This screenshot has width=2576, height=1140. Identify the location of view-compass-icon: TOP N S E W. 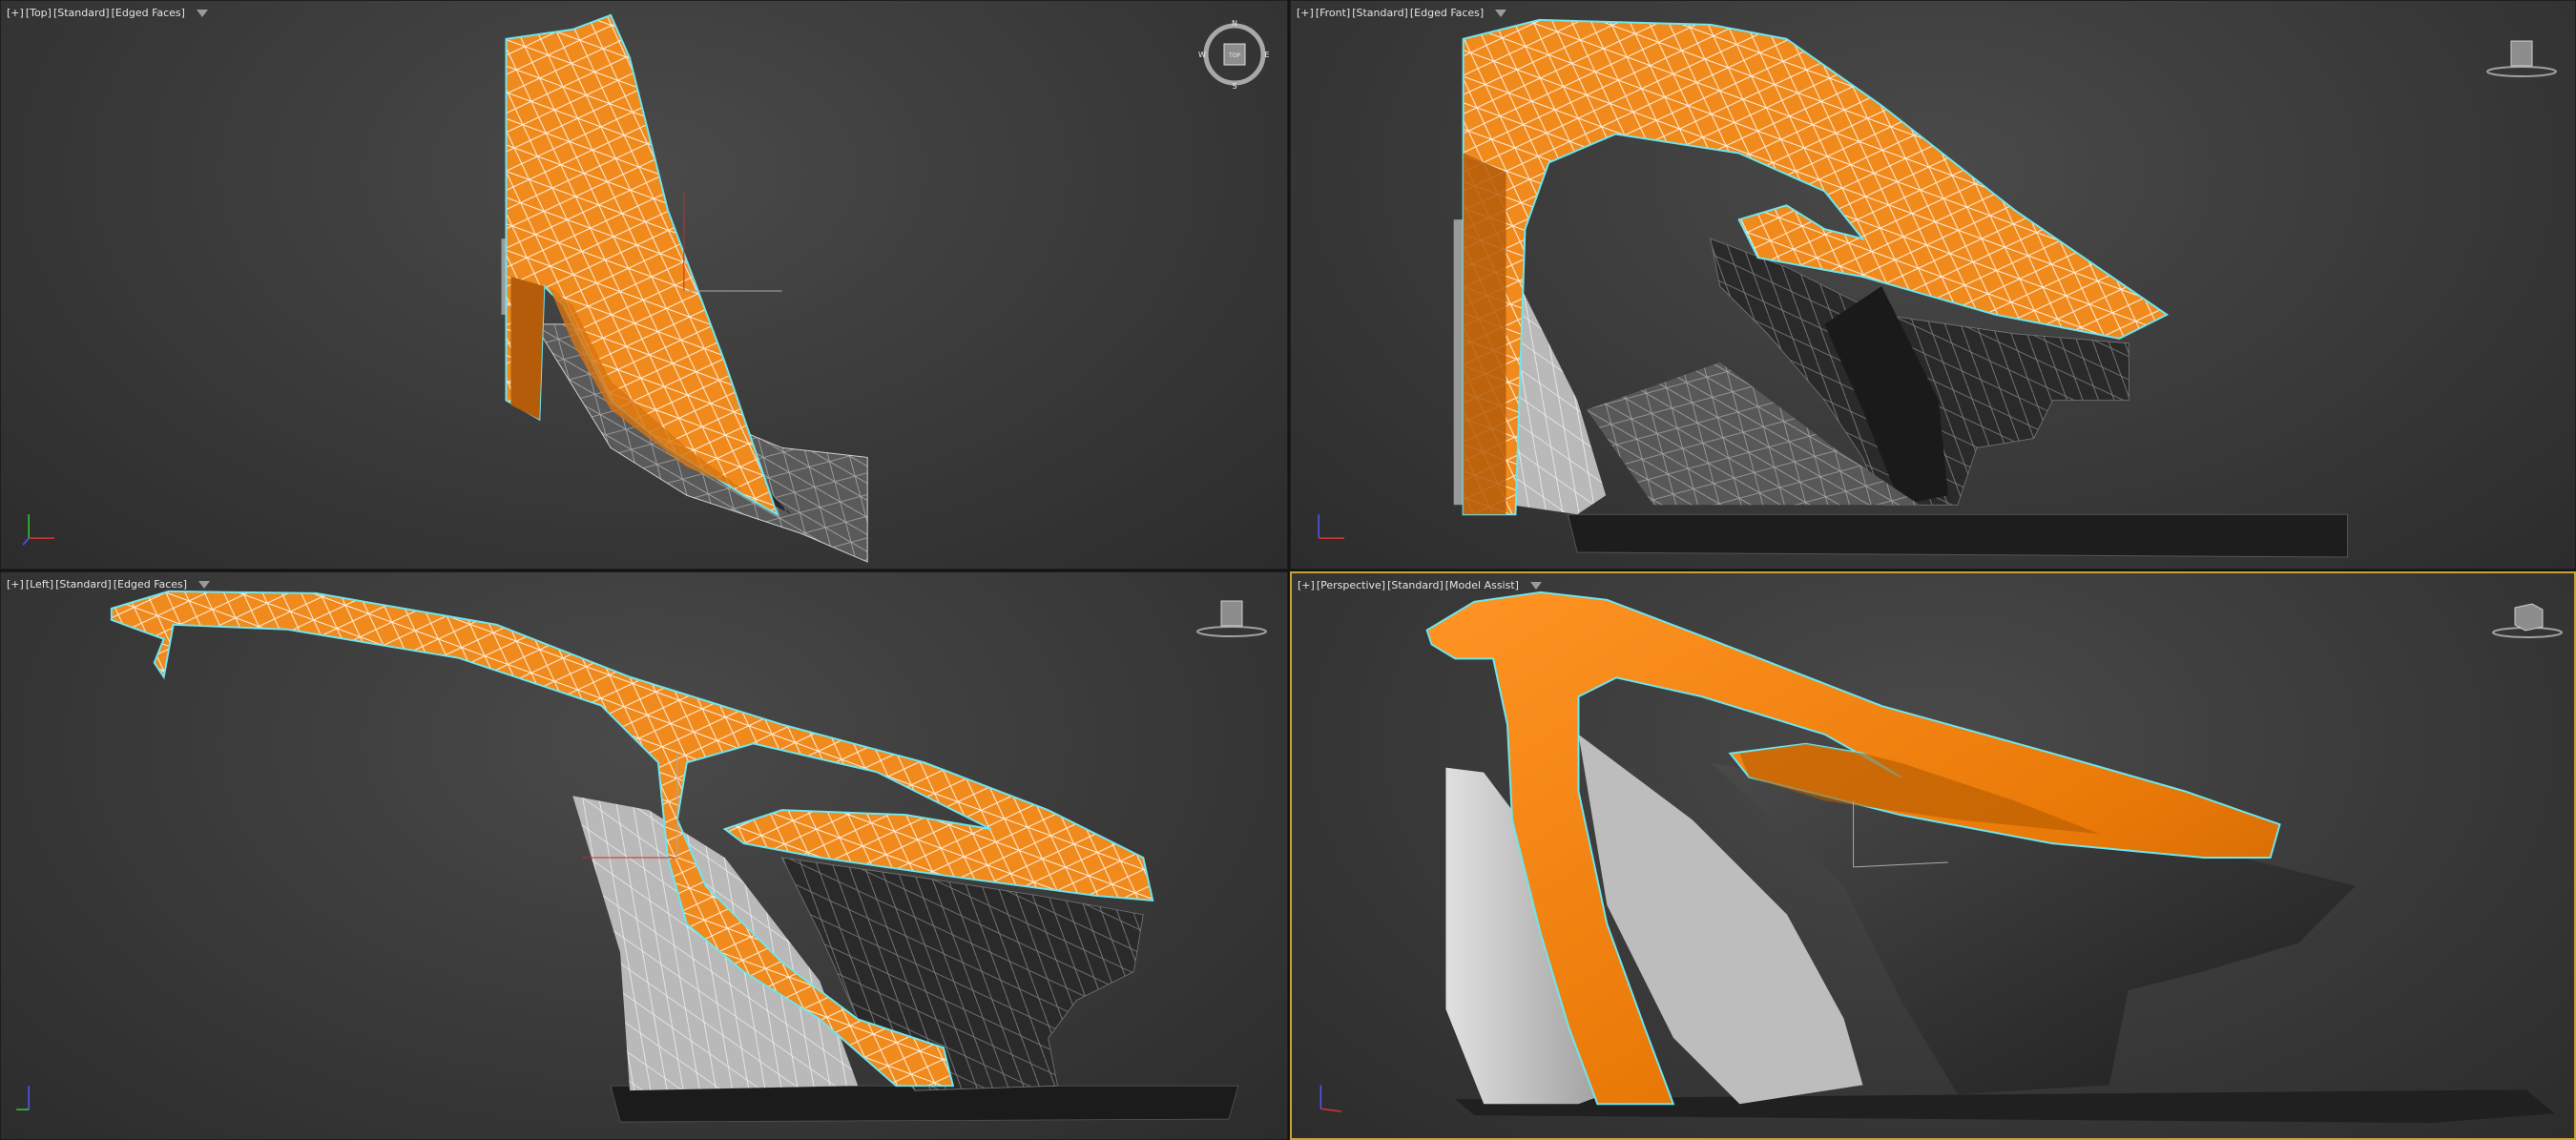
(1234, 54).